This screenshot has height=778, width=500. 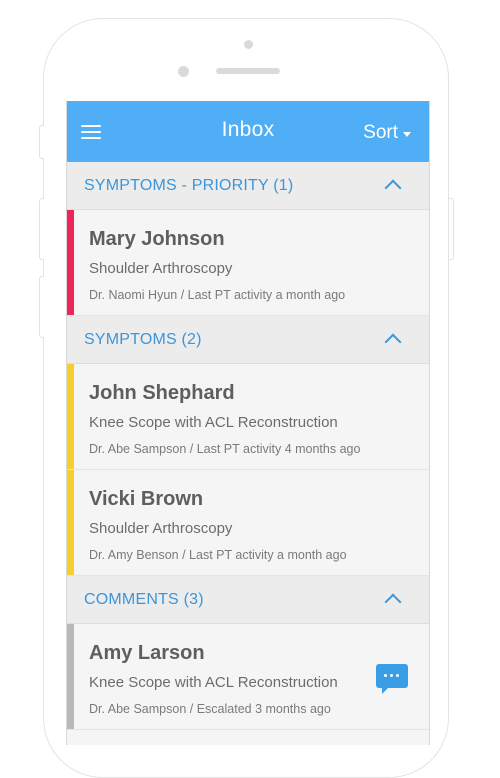 What do you see at coordinates (407, 134) in the screenshot?
I see `caret-down-icon` at bounding box center [407, 134].